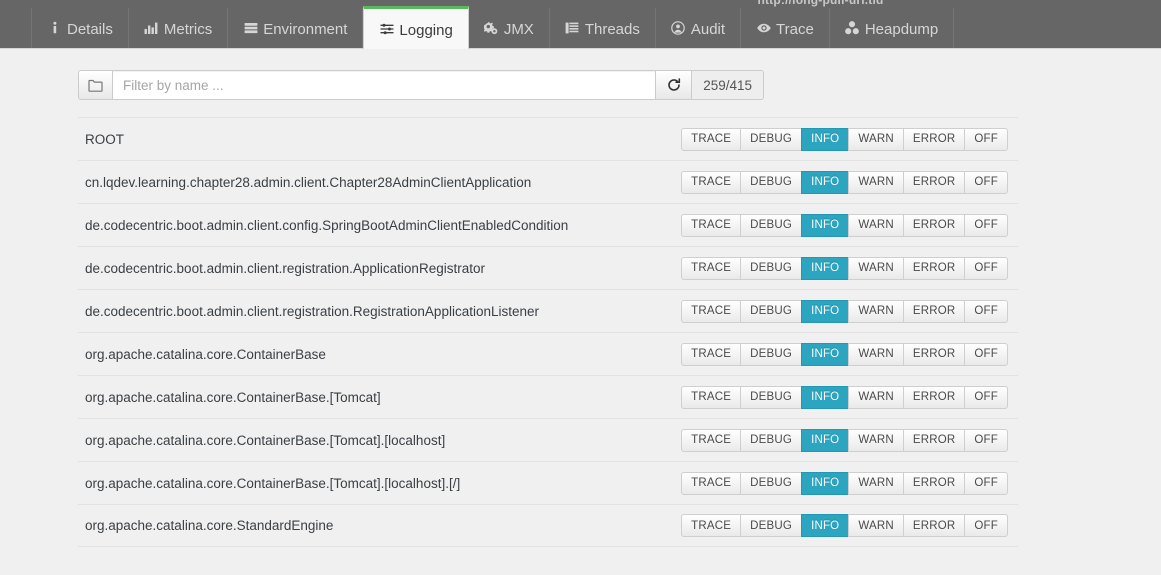 This screenshot has height=575, width=1161. Describe the element at coordinates (795, 29) in the screenshot. I see `tab-label: Trace` at that location.